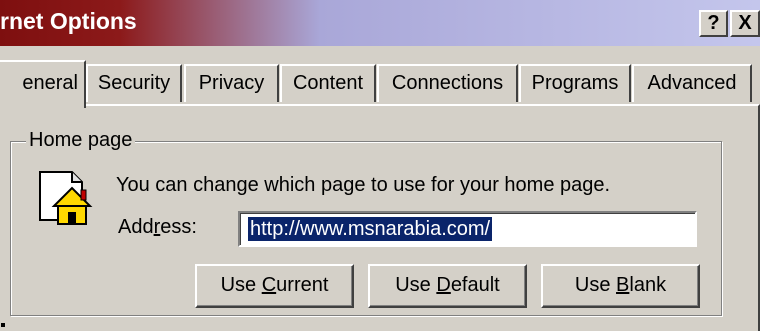 This screenshot has width=760, height=331. What do you see at coordinates (136, 227) in the screenshot?
I see `address-label-pre: Add` at bounding box center [136, 227].